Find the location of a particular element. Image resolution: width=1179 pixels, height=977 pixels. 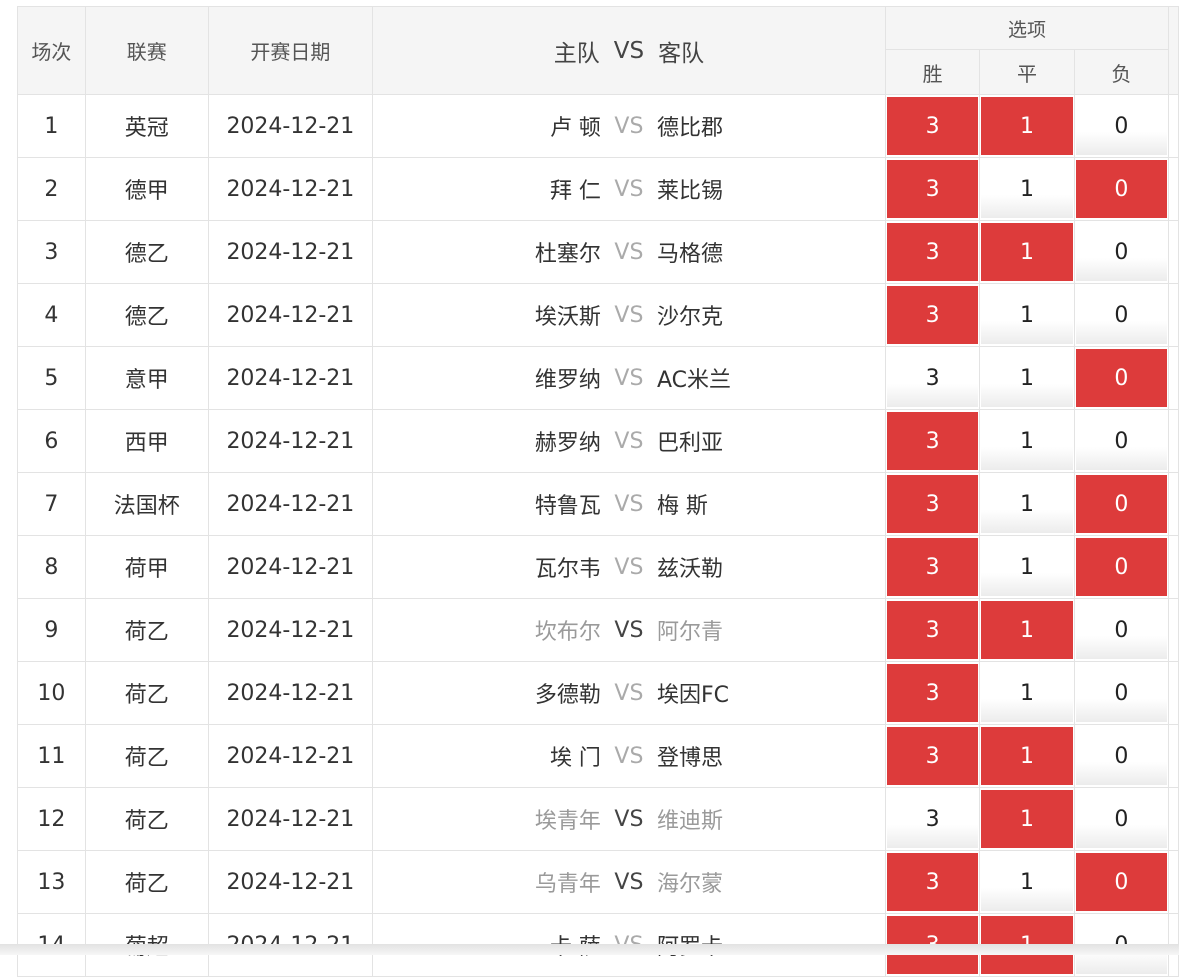

table-row: 11 荷乙 2024-12-21 埃 门 VS 登博思 3 1 0 is located at coordinates (598, 756).